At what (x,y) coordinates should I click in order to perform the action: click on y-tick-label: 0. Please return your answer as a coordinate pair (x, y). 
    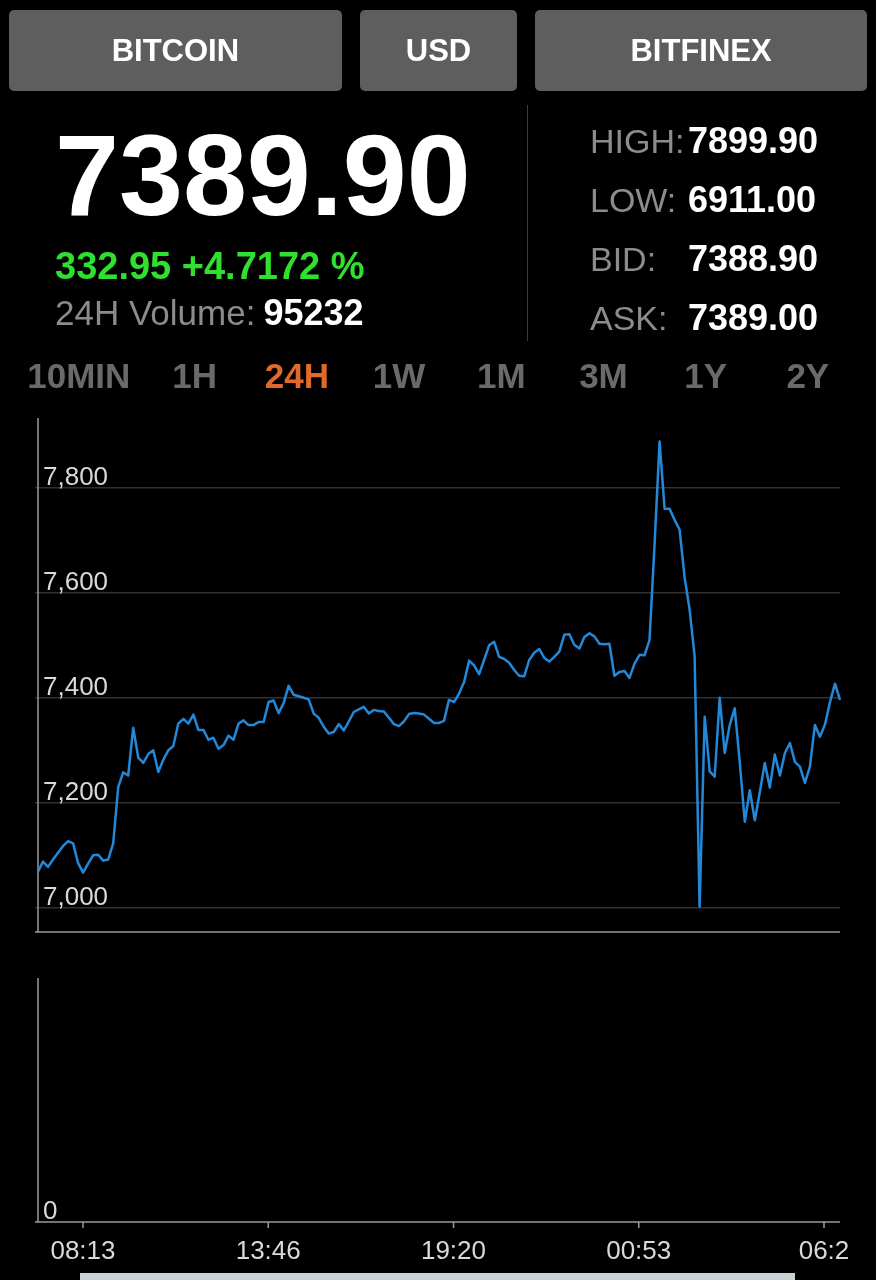
    Looking at the image, I should click on (50, 1210).